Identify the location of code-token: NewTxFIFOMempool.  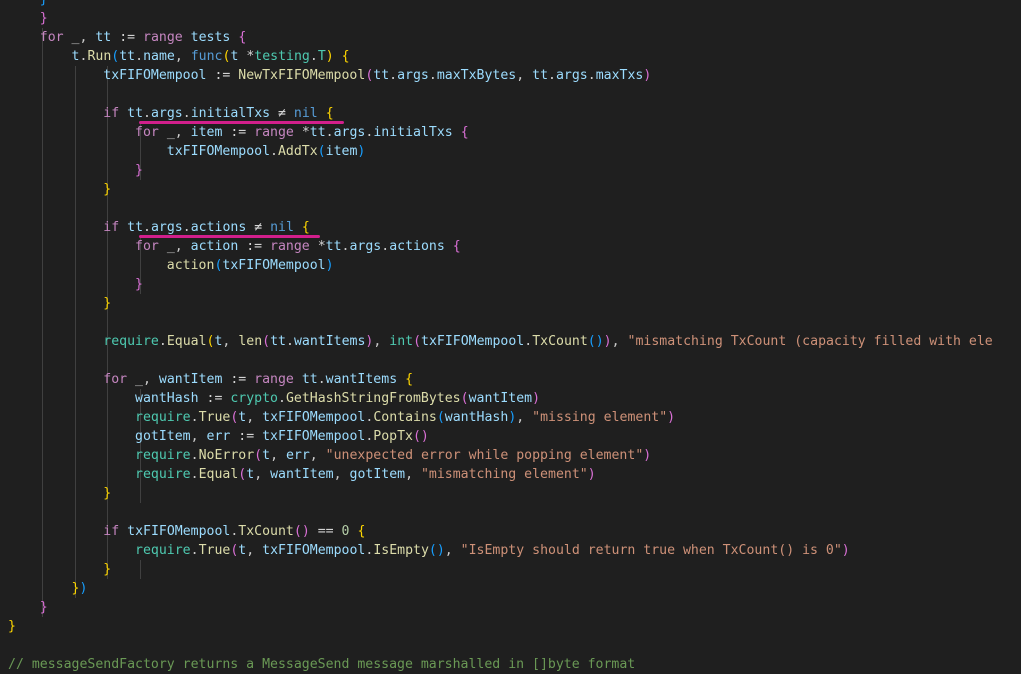
(302, 75).